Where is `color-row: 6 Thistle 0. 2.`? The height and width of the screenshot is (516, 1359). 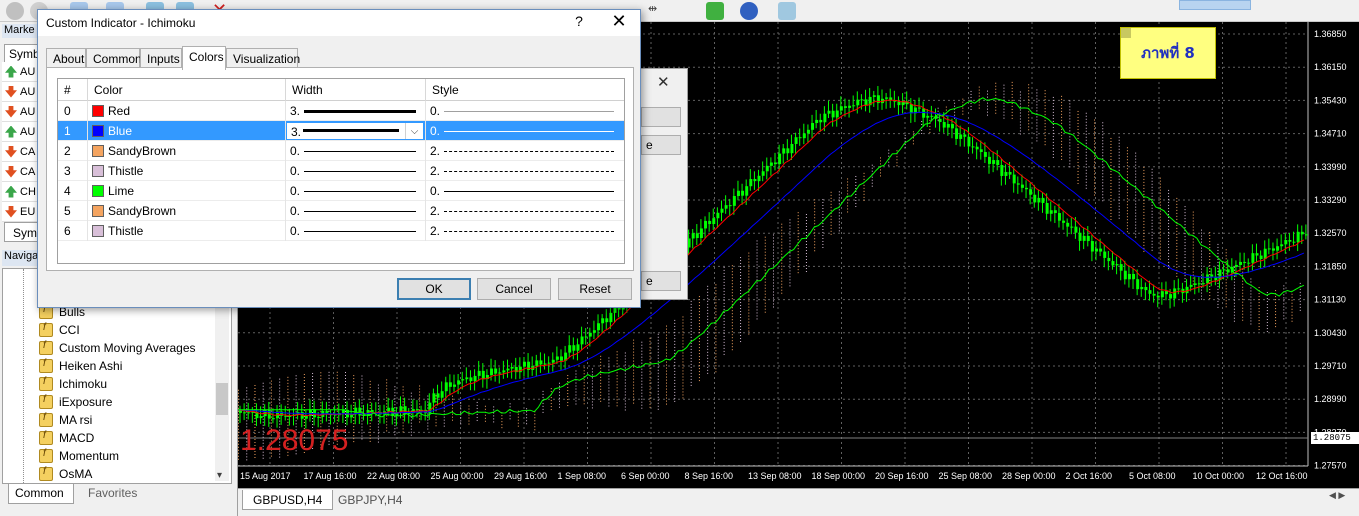
color-row: 6 Thistle 0. 2. is located at coordinates (341, 231).